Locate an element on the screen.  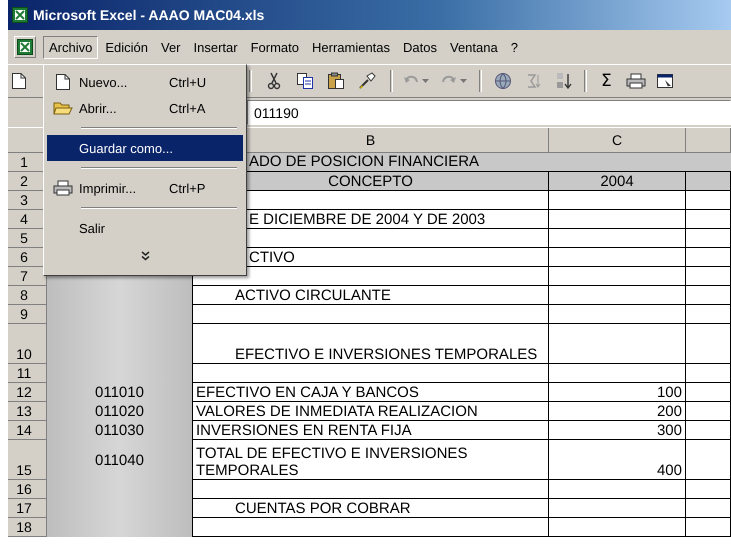
table-cell: 011020 is located at coordinates (120, 411).